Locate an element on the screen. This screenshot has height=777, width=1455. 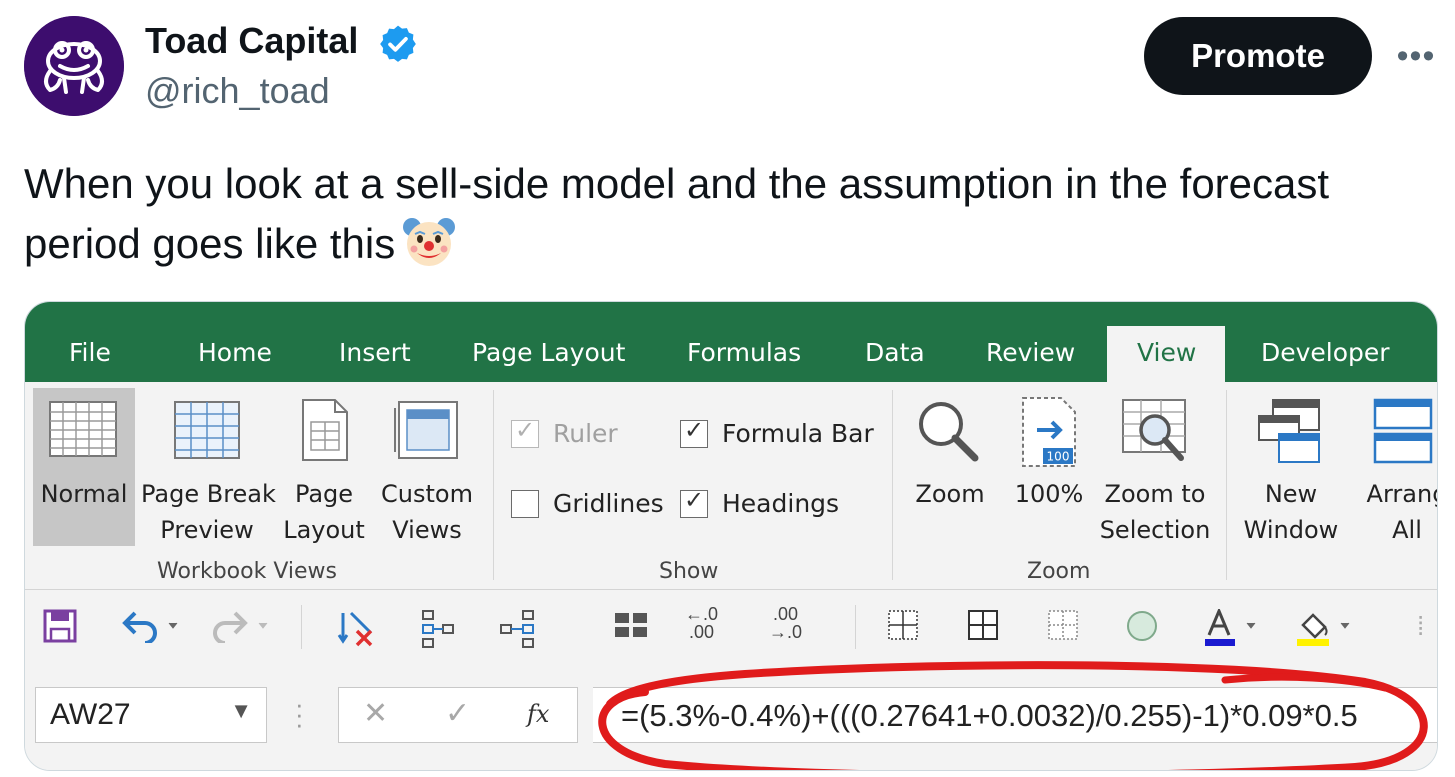
avatar is located at coordinates (74, 66).